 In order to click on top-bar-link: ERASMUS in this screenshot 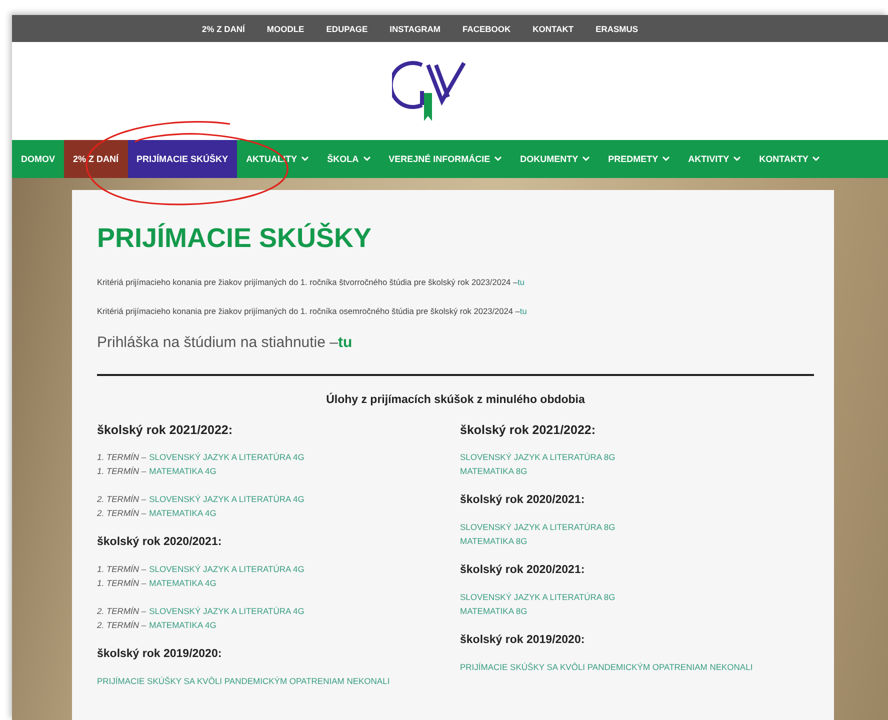, I will do `click(617, 29)`.